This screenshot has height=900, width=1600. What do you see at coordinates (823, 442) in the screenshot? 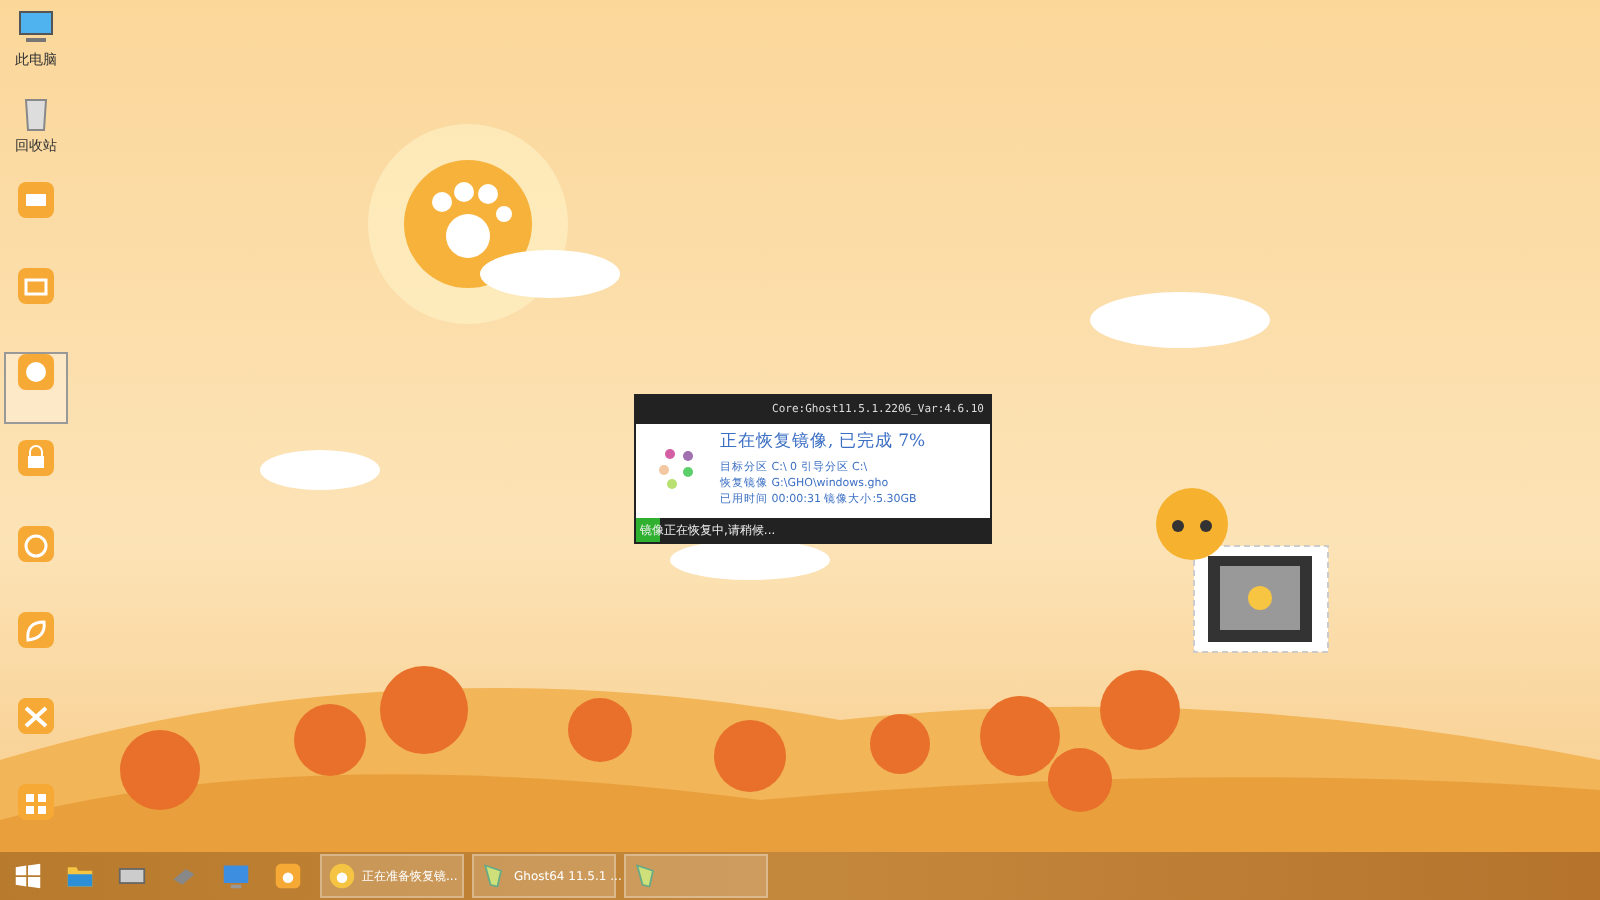
I see `progress-heading: 正在恢复镜像, 已完成 7%` at bounding box center [823, 442].